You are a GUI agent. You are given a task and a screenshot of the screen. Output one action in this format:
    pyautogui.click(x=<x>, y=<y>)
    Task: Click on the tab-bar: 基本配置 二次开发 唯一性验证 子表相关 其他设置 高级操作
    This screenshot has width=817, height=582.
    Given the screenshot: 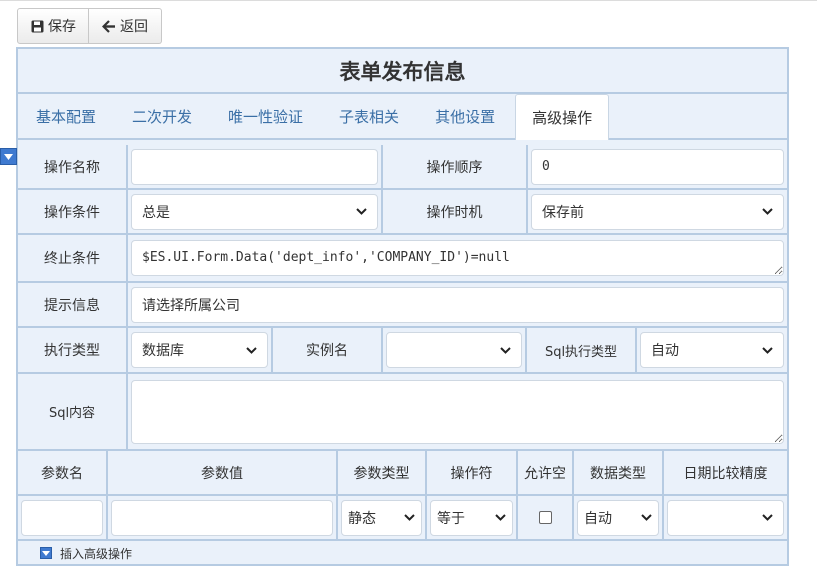 What is the action you would take?
    pyautogui.click(x=402, y=117)
    